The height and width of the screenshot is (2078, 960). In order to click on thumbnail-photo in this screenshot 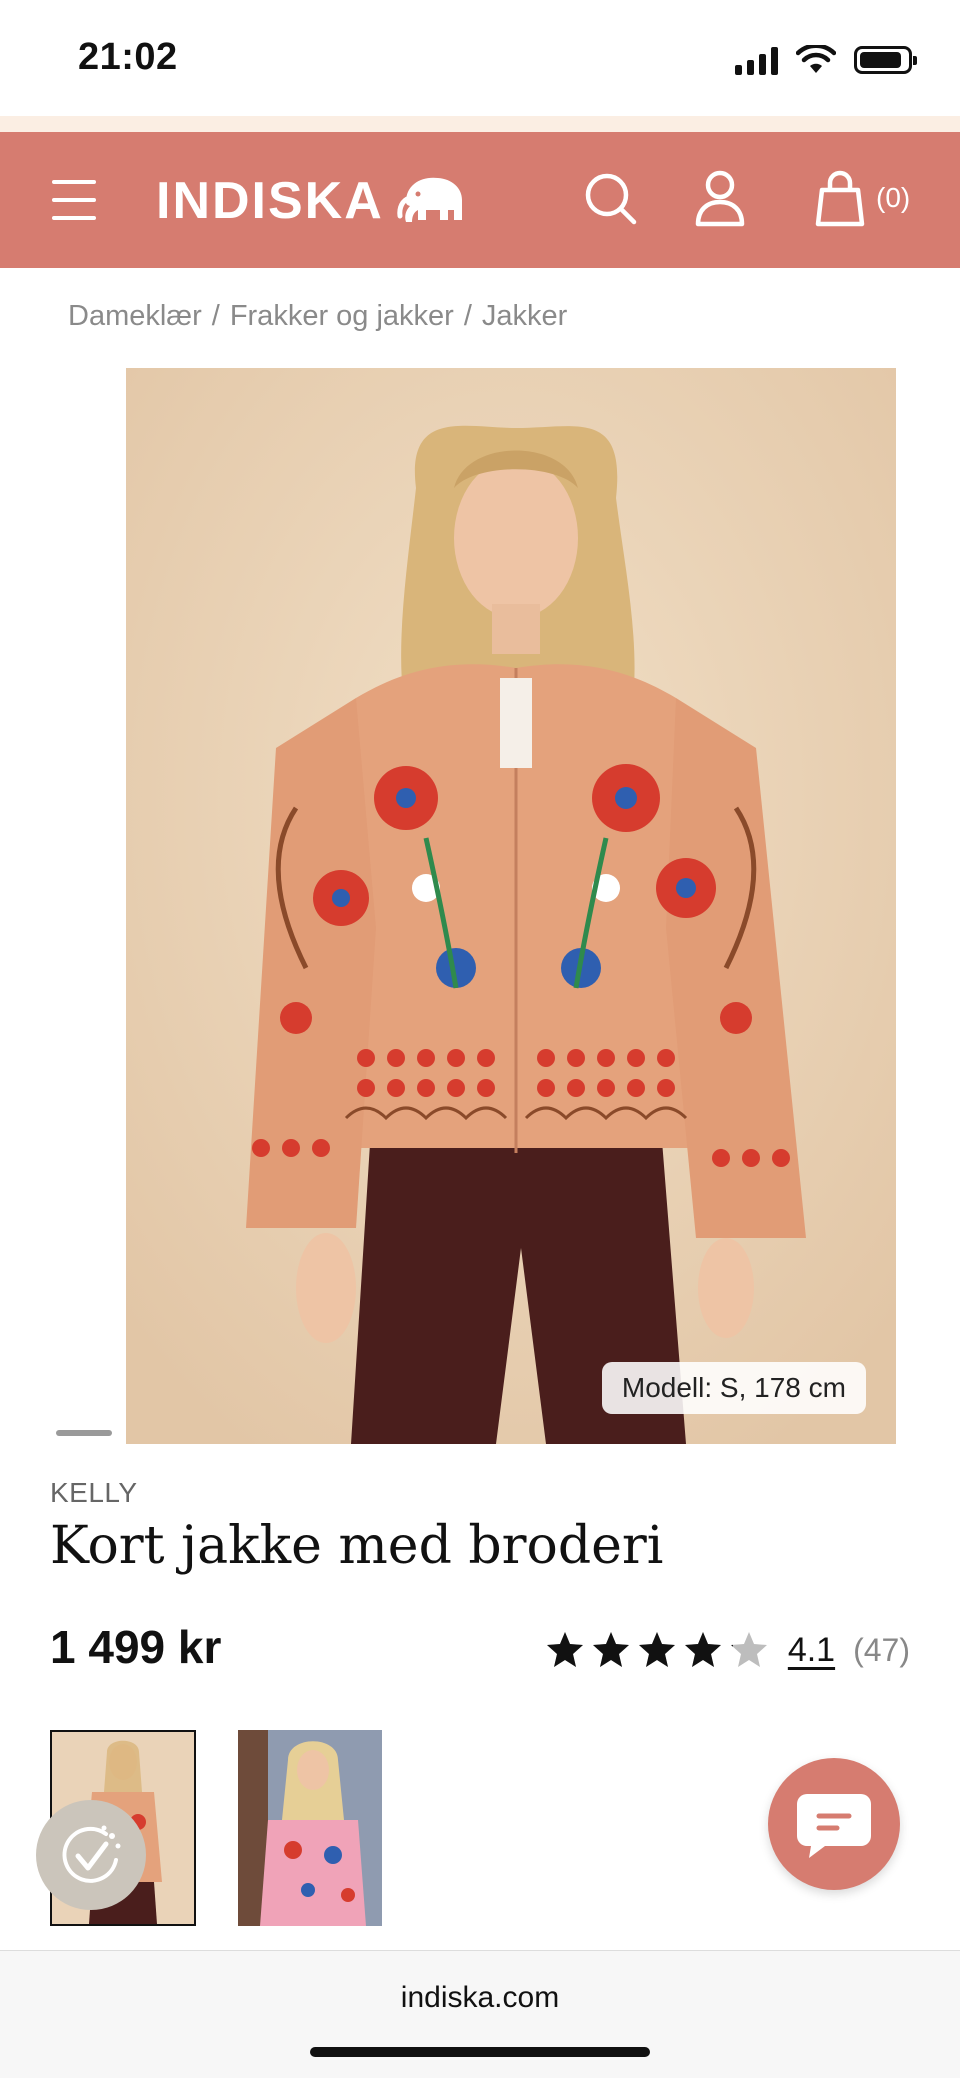, I will do `click(310, 1828)`.